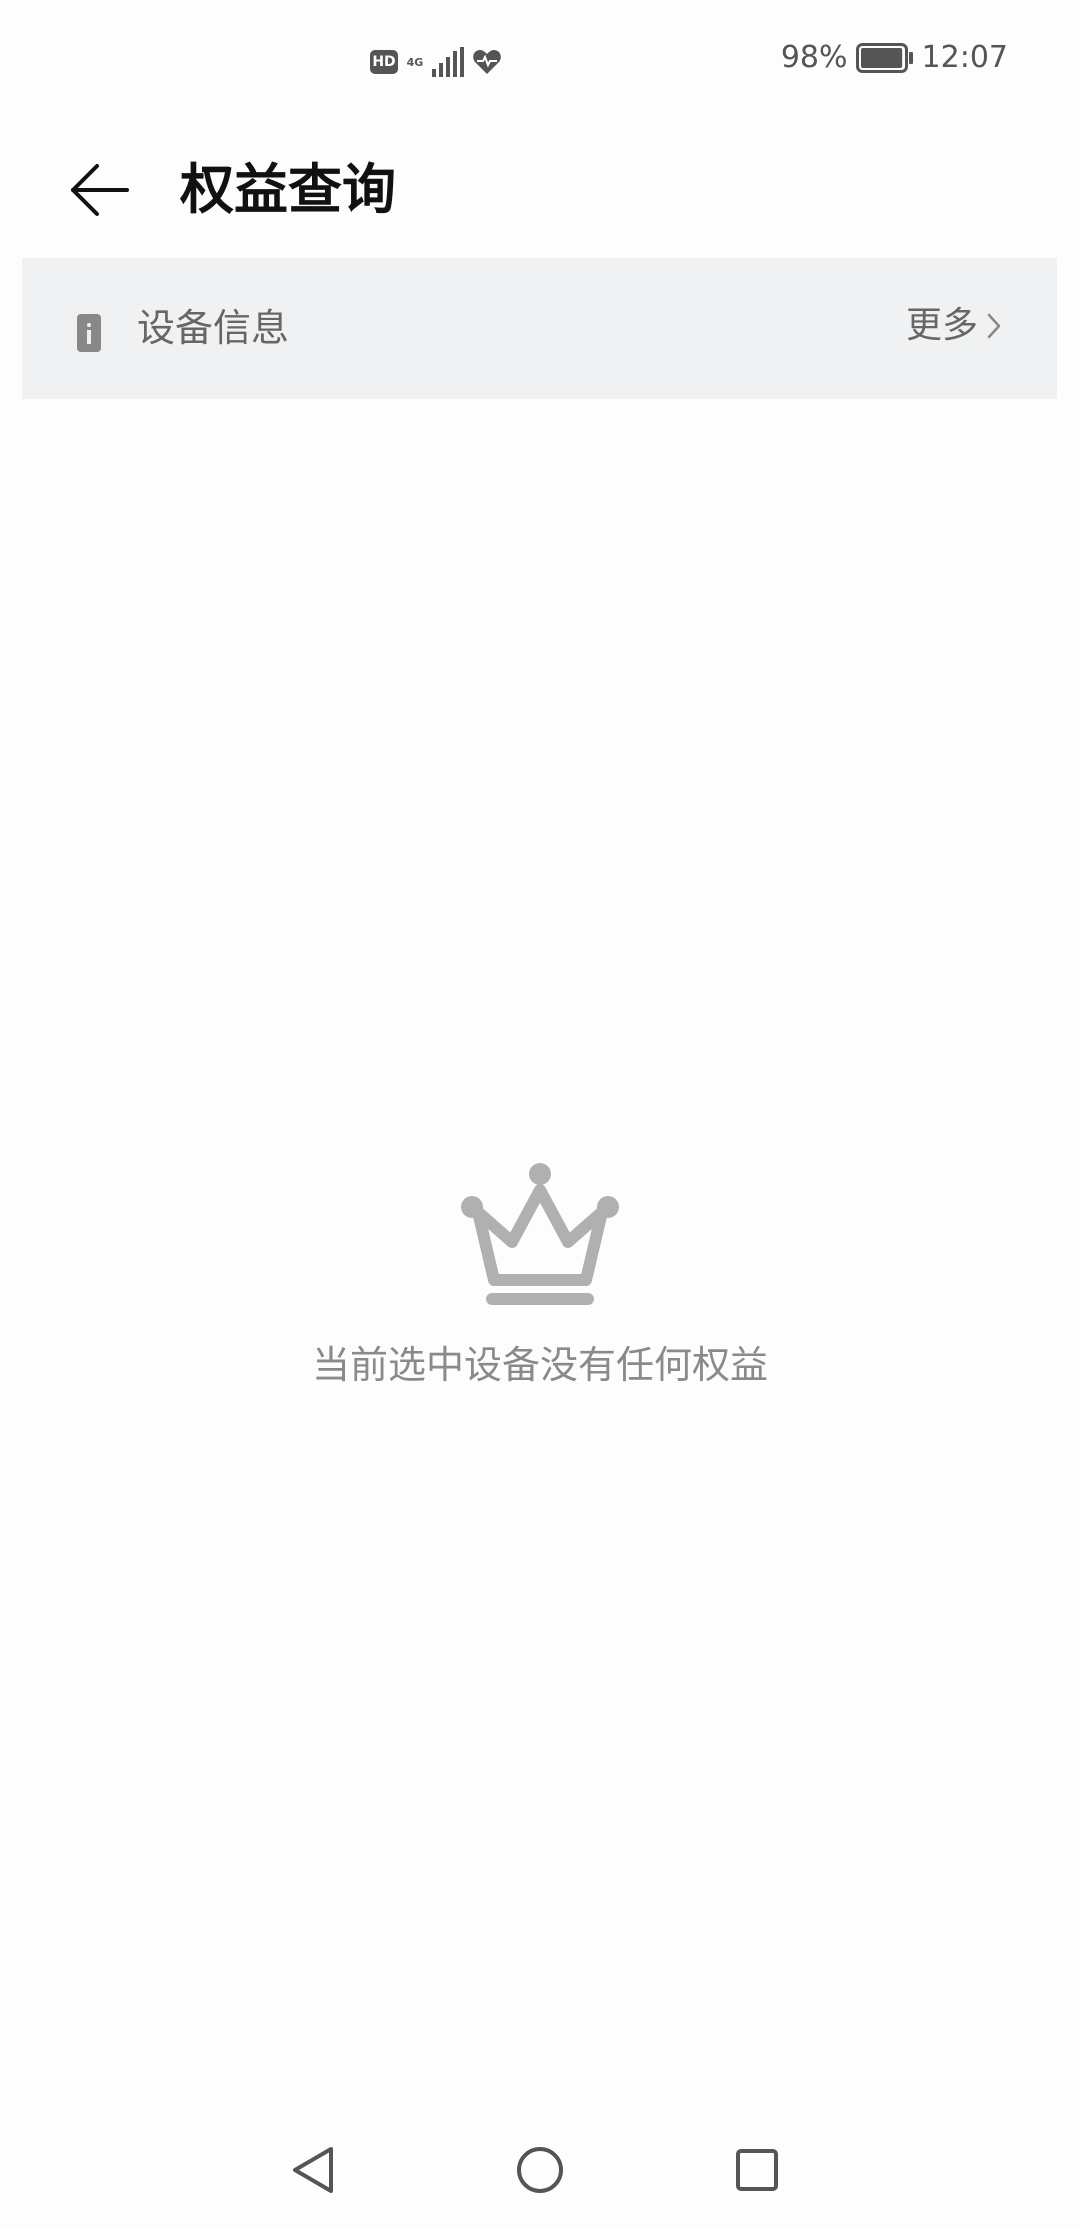 Image resolution: width=1080 pixels, height=2228 pixels. I want to click on empty-state-message: 当前选中设备没有任何权益, so click(539, 1365).